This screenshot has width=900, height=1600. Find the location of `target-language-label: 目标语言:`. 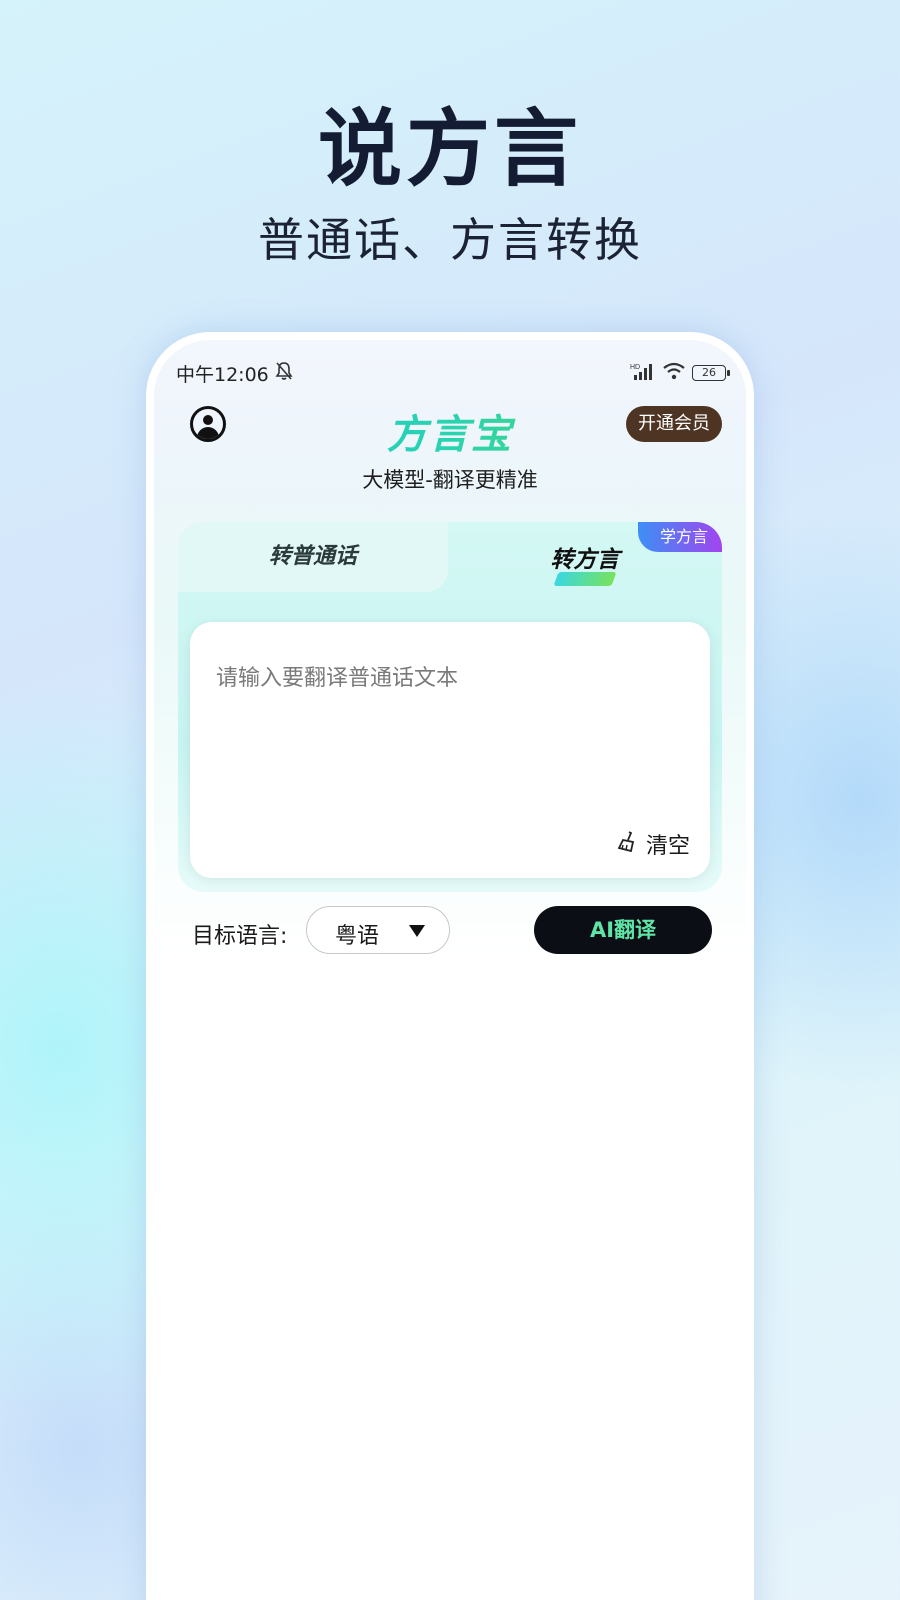

target-language-label: 目标语言: is located at coordinates (240, 936).